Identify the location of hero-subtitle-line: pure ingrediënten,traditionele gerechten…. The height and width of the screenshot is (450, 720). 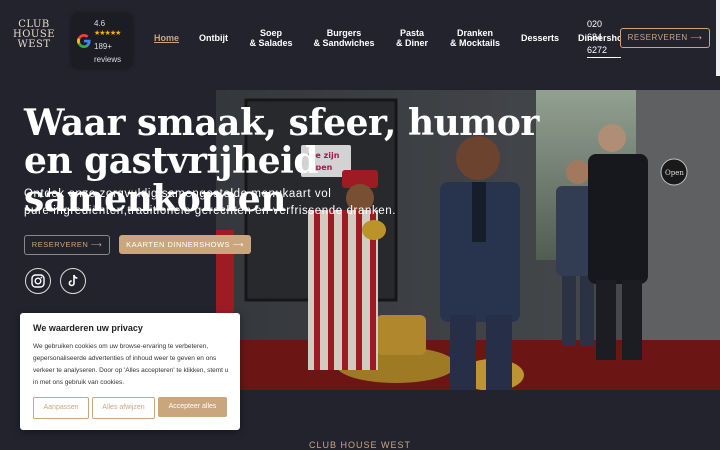
(210, 211).